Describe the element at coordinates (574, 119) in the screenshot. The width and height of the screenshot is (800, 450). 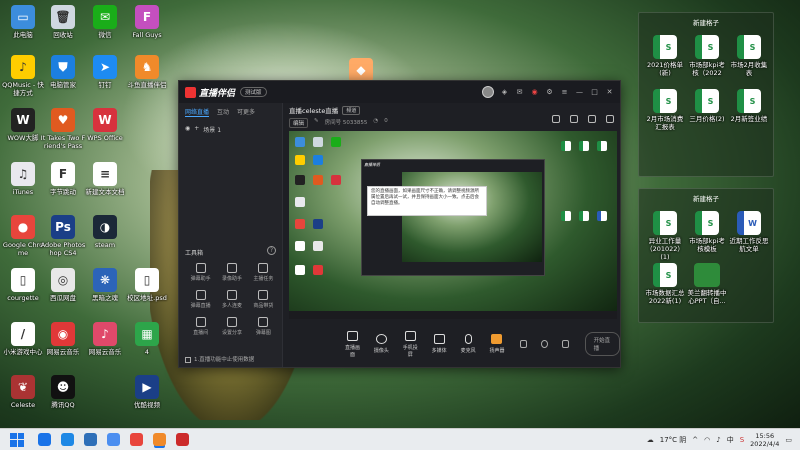
I see `layout-icon` at that location.